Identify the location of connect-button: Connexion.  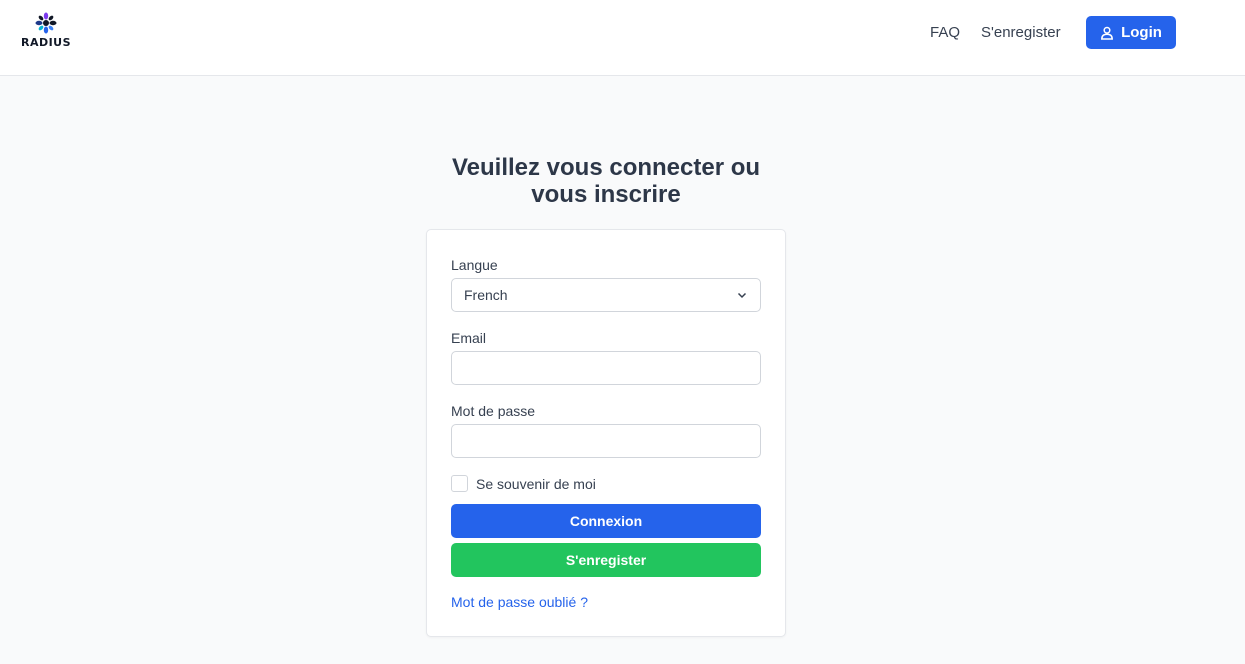
(606, 521).